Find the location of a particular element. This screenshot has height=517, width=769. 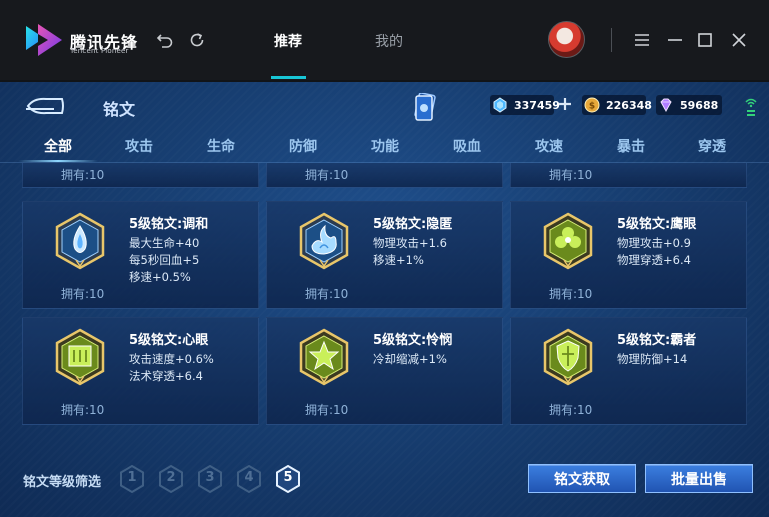

active-tab-indicator is located at coordinates (288, 77).